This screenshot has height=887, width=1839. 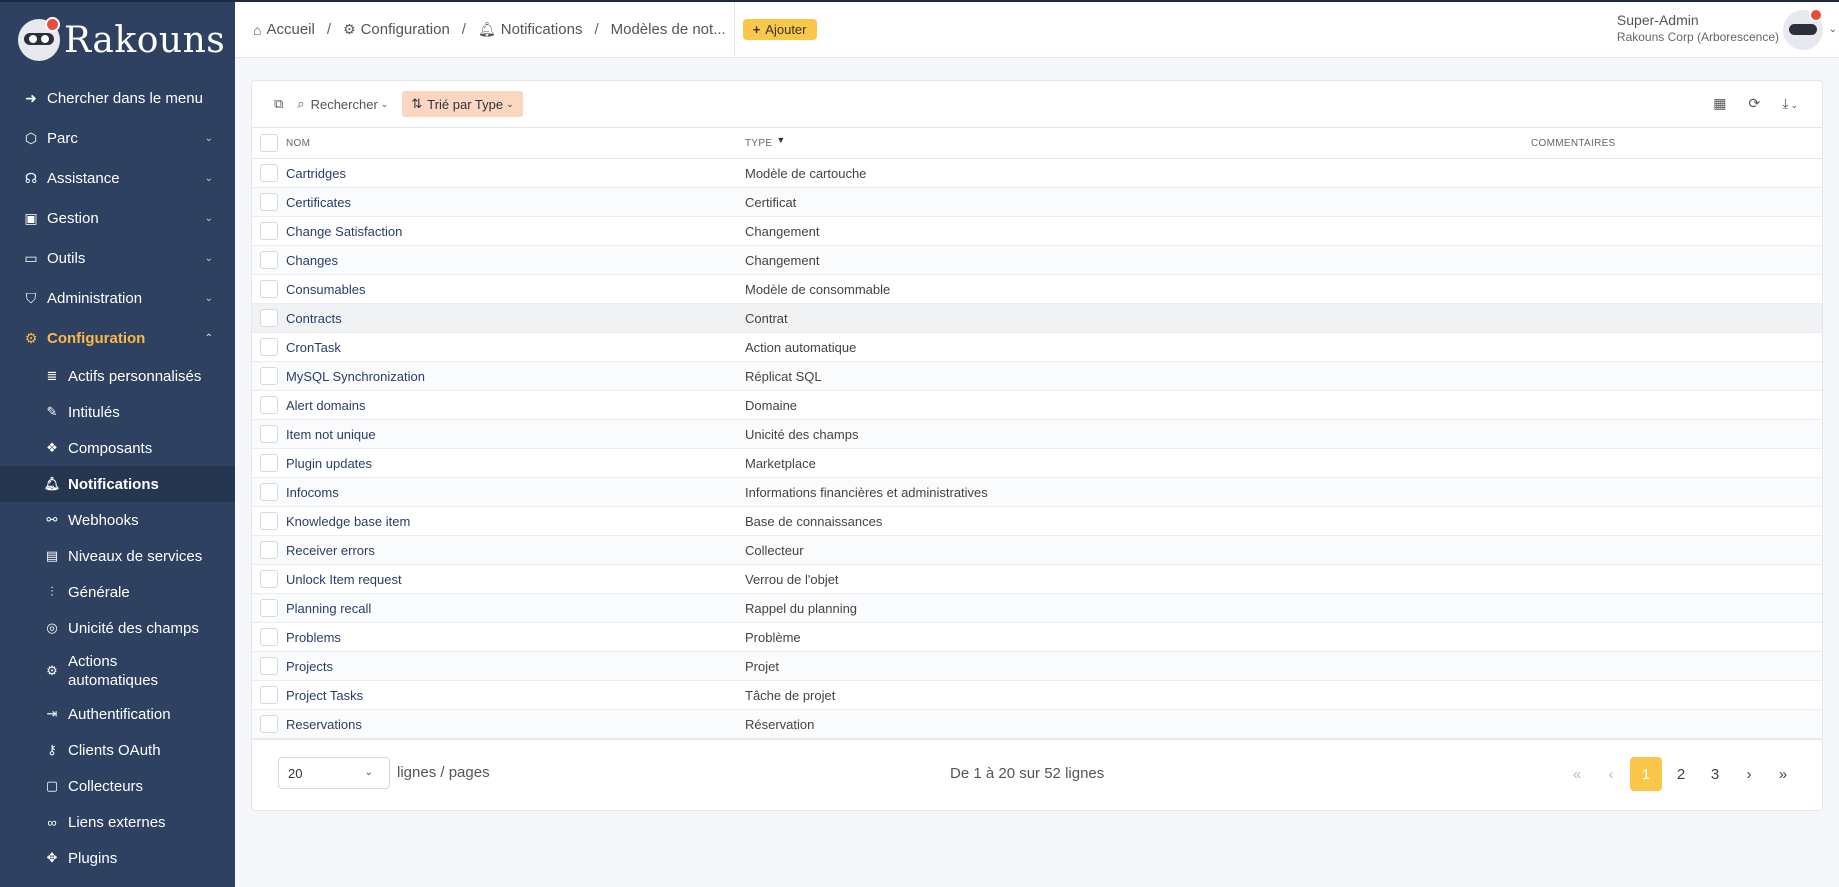 I want to click on first-page-icon: «, so click(x=1577, y=774).